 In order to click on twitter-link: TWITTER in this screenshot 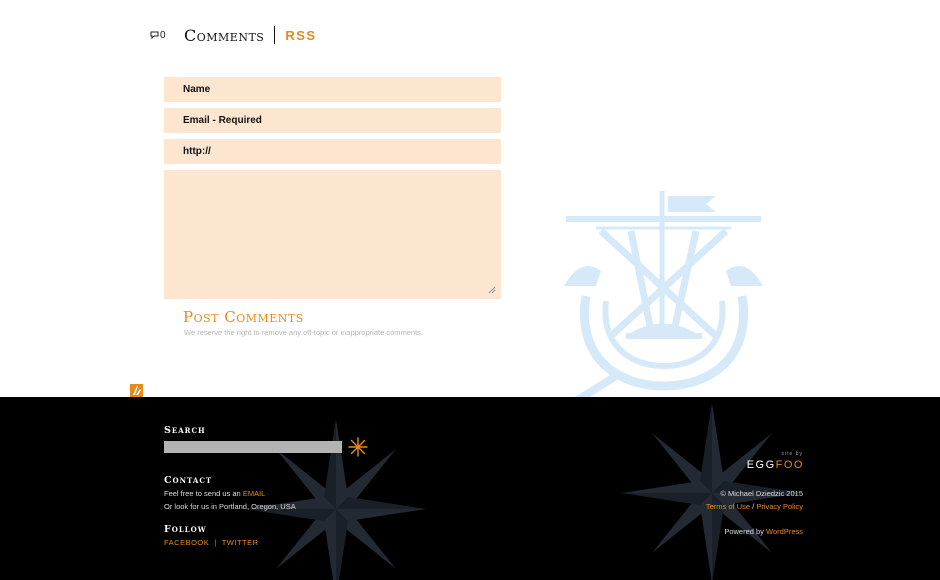, I will do `click(240, 542)`.